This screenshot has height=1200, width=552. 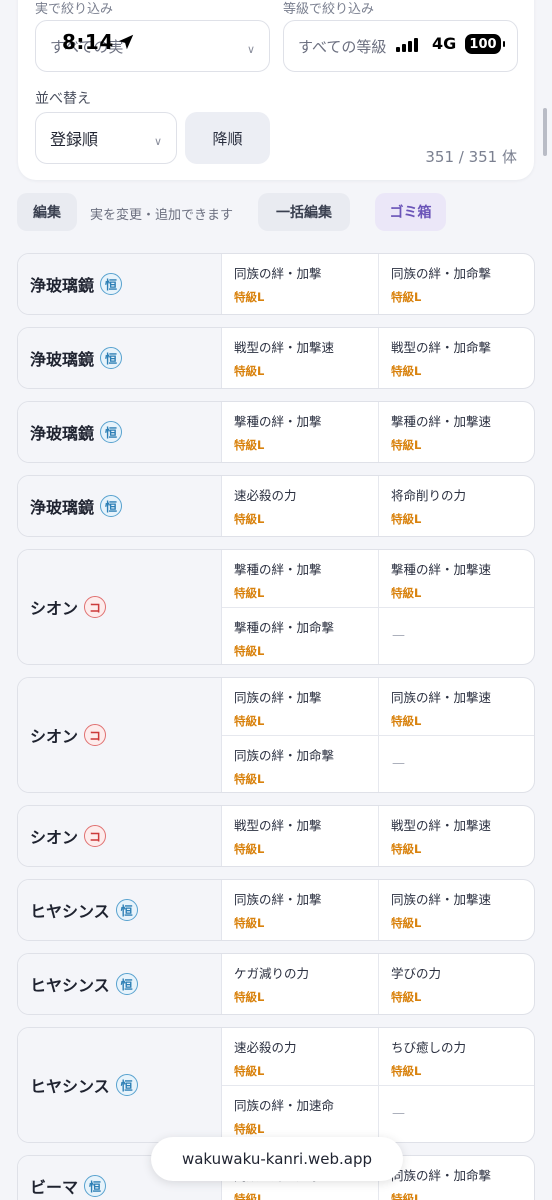 I want to click on character-row: シオンコ同族の絆・加撃 特級L 同族の絆・加撃速 特級L 同族の絆・加命撃 特級L —, so click(x=276, y=735).